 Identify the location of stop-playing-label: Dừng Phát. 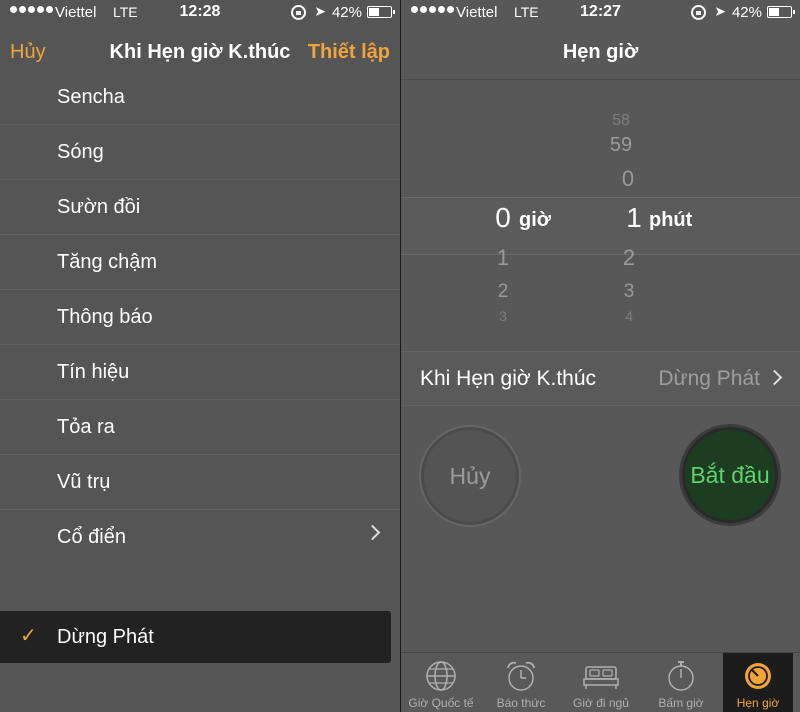
(105, 637).